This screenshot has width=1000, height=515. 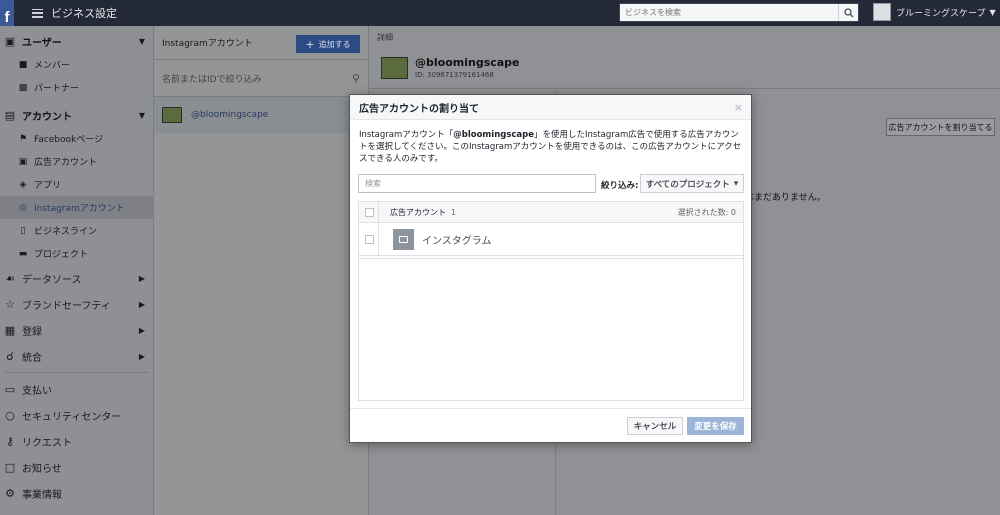 What do you see at coordinates (551, 301) in the screenshot?
I see `ad-account-table: 広告アカウント 1 選択された数: 0 インスタグラム` at bounding box center [551, 301].